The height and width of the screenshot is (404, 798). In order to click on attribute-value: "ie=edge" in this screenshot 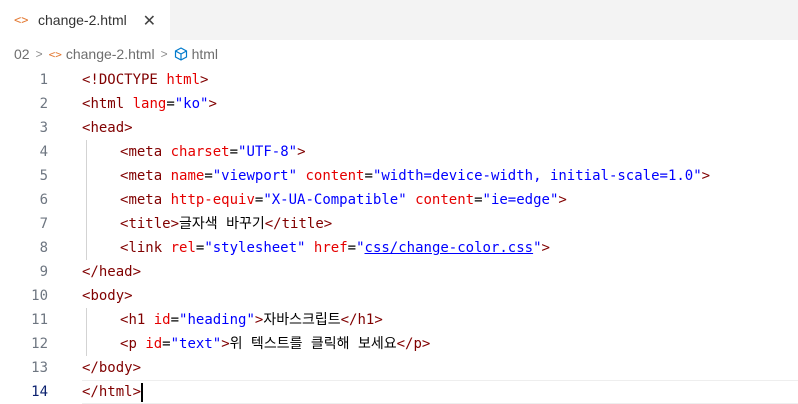, I will do `click(520, 200)`.